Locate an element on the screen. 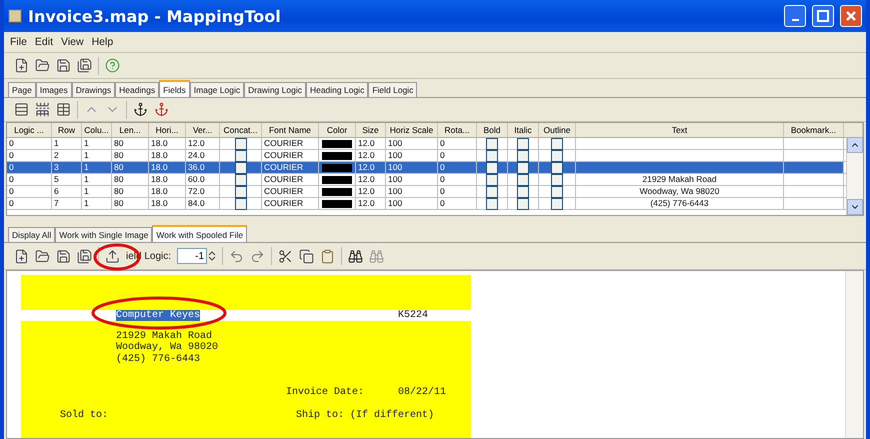  tab: Work with Single Image is located at coordinates (103, 234).